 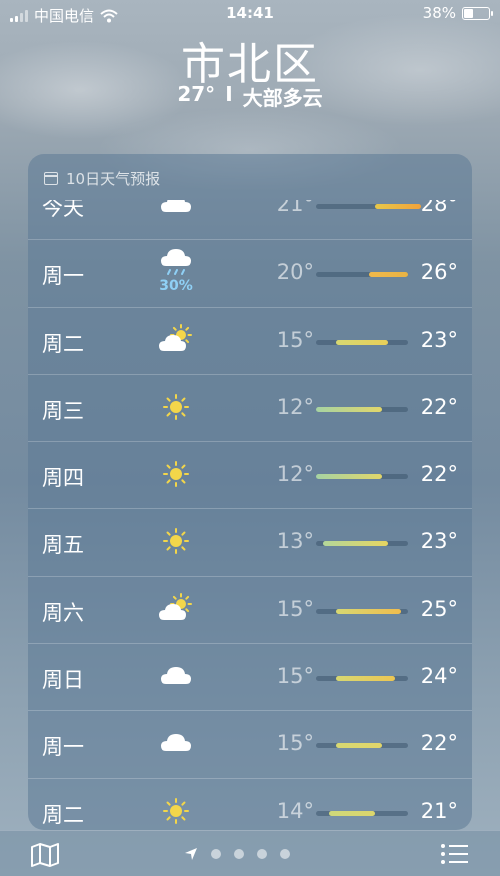 What do you see at coordinates (45, 855) in the screenshot?
I see `map-icon` at bounding box center [45, 855].